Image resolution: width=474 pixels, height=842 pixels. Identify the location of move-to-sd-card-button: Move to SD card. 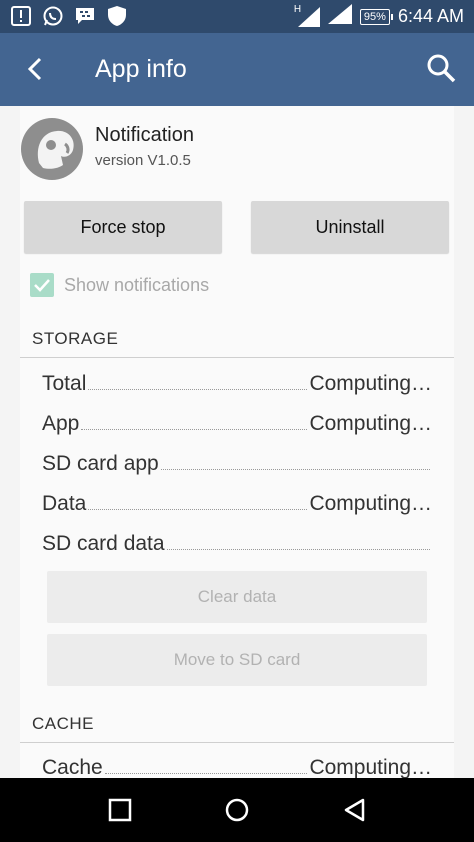
(237, 660).